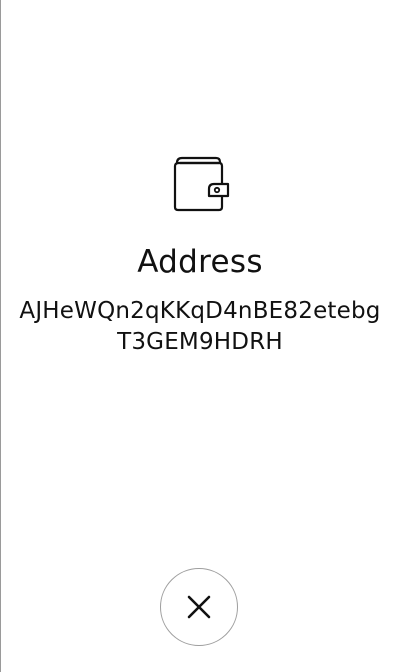 This screenshot has height=672, width=400. Describe the element at coordinates (200, 262) in the screenshot. I see `page-title: Address` at that location.